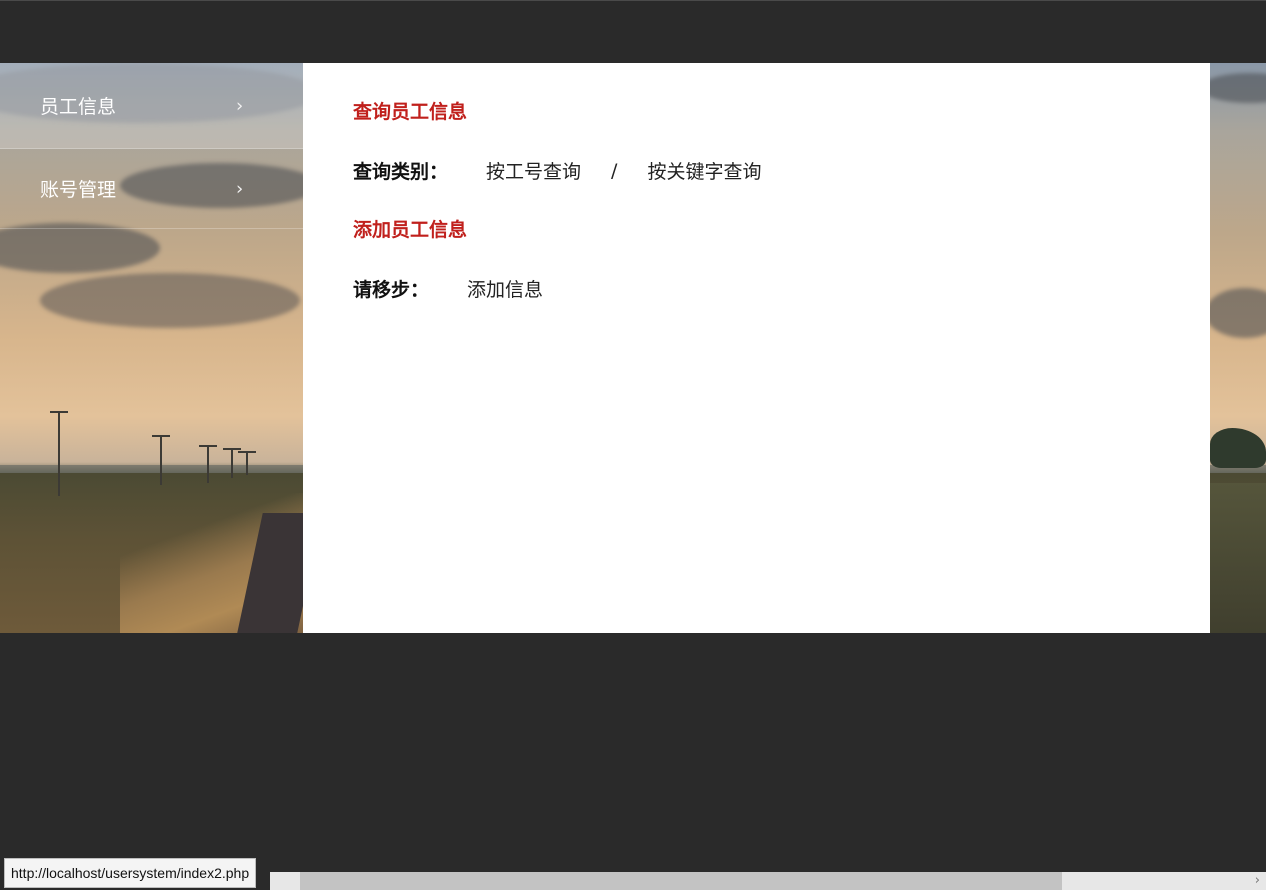 Image resolution: width=1266 pixels, height=890 pixels. I want to click on query-type-row: 查询类别： 按工号查询 / 按关键字查询, so click(557, 170).